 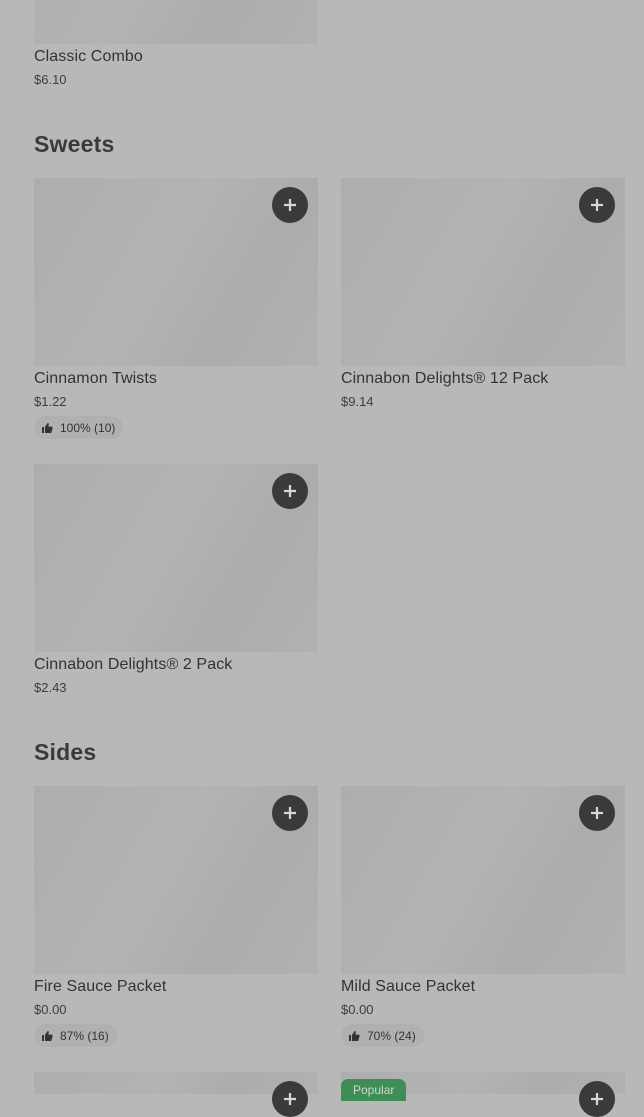 What do you see at coordinates (74, 144) in the screenshot?
I see `section-title-sweets: Sweets` at bounding box center [74, 144].